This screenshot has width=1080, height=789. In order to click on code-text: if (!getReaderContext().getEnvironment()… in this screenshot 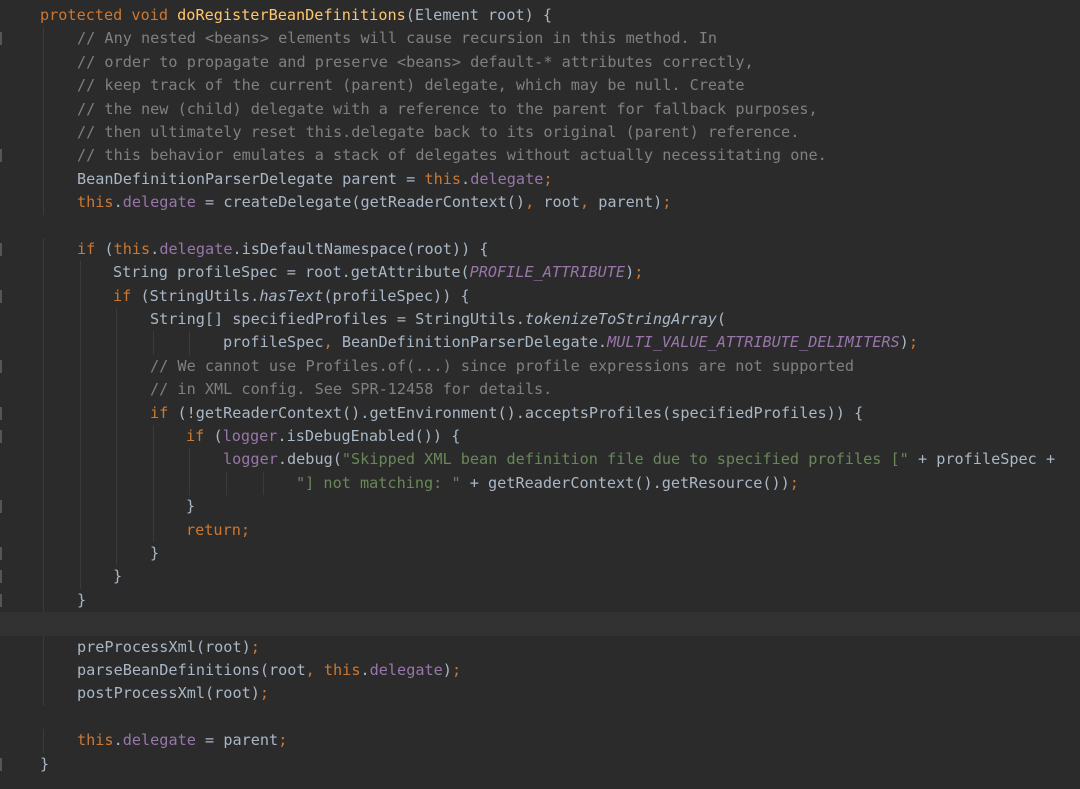, I will do `click(506, 413)`.